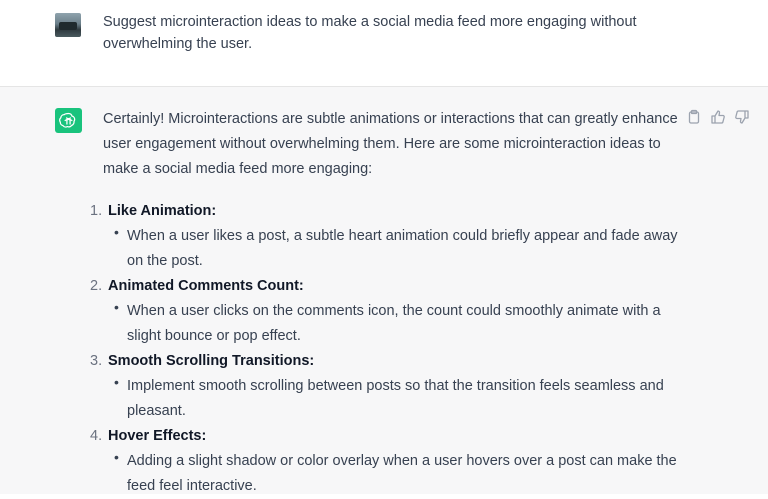  Describe the element at coordinates (96, 286) in the screenshot. I see `item-number: 2.` at that location.